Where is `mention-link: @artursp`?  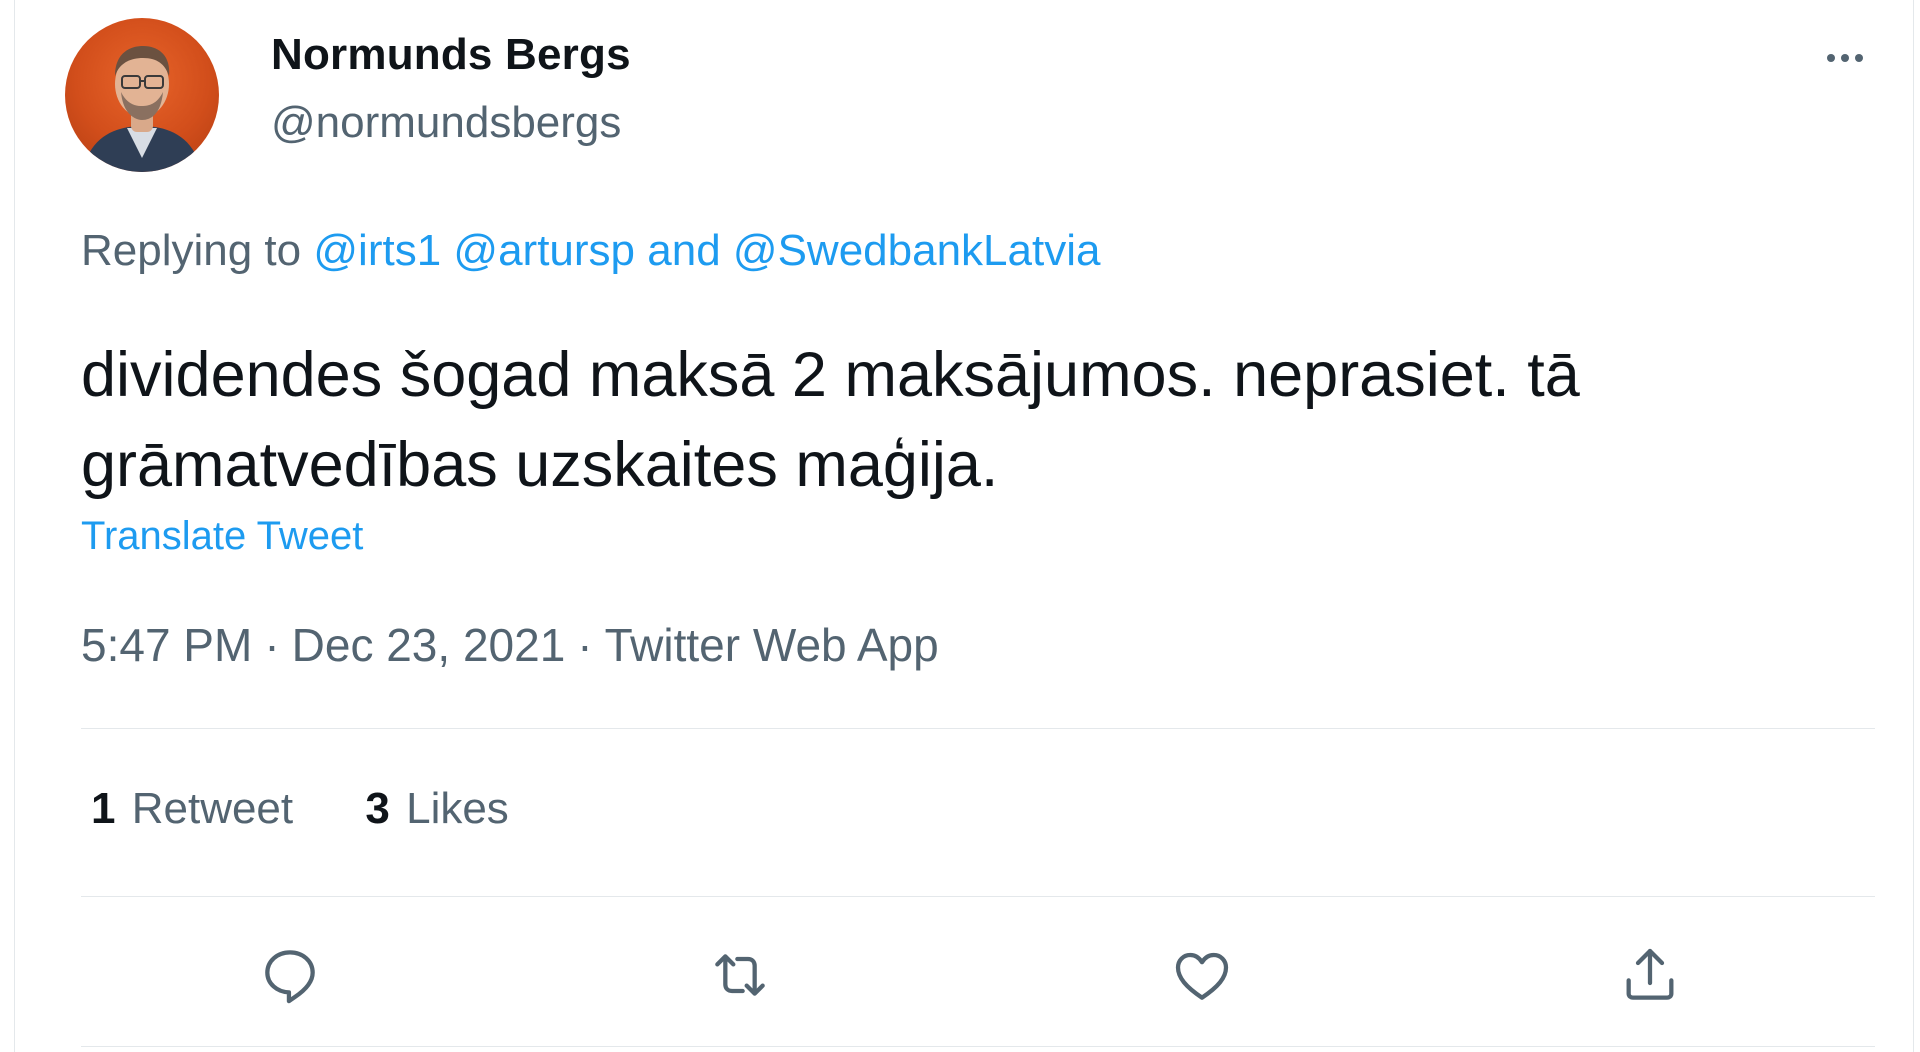
mention-link: @artursp is located at coordinates (544, 250).